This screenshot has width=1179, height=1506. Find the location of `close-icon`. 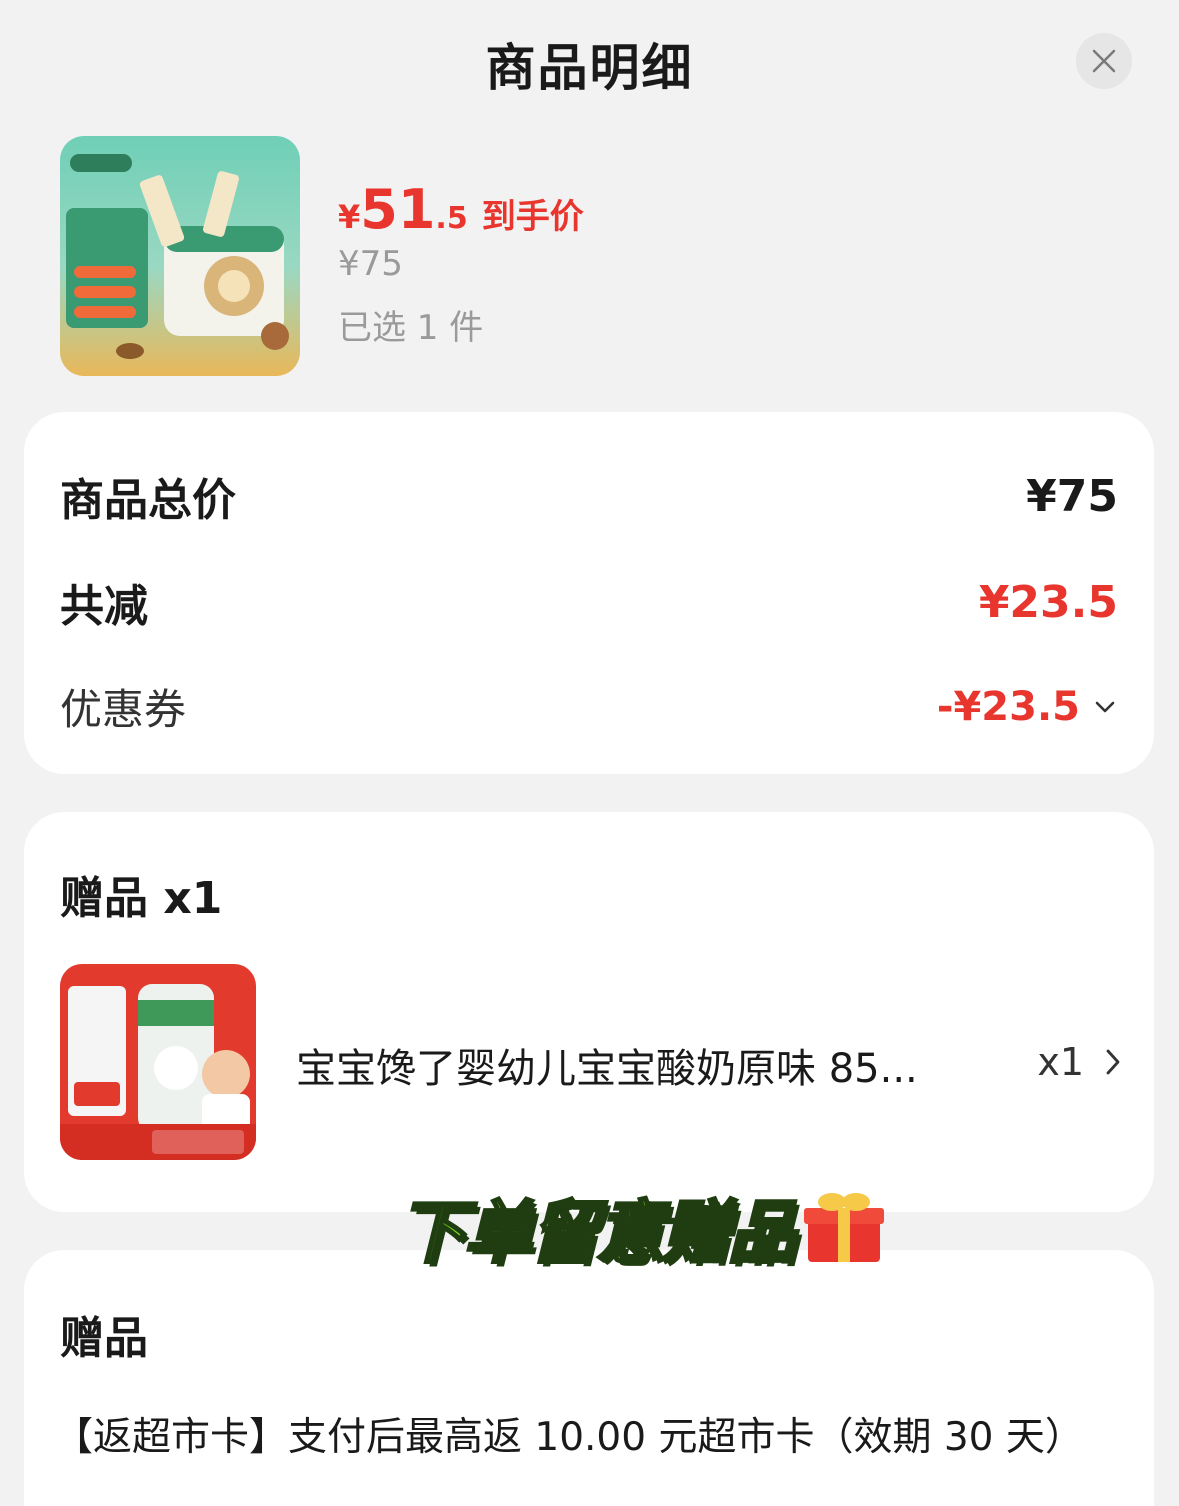

close-icon is located at coordinates (1104, 61).